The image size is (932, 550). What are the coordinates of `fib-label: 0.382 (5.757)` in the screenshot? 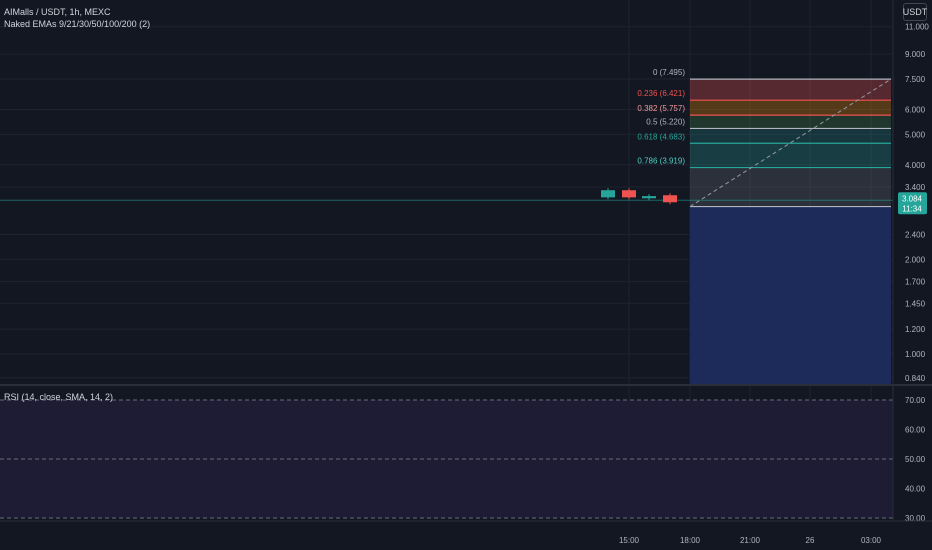 It's located at (661, 108).